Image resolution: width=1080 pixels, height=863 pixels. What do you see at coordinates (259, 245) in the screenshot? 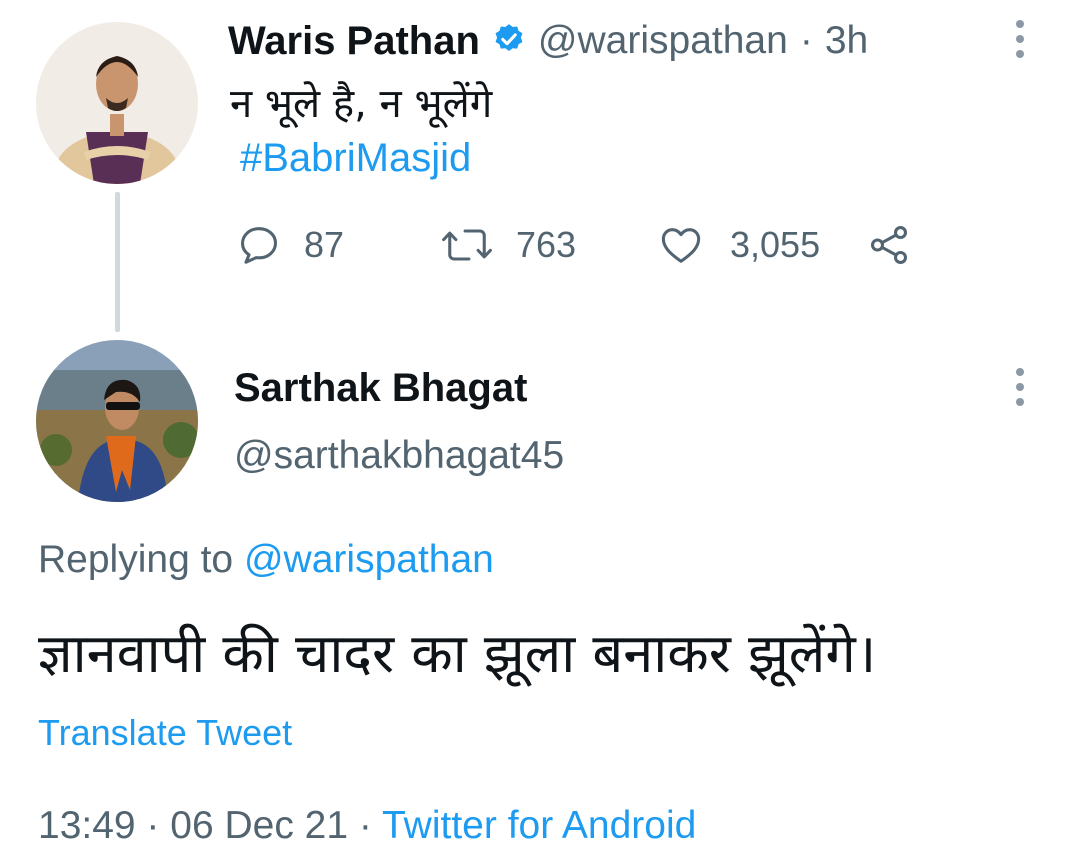
I see `reply-icon` at bounding box center [259, 245].